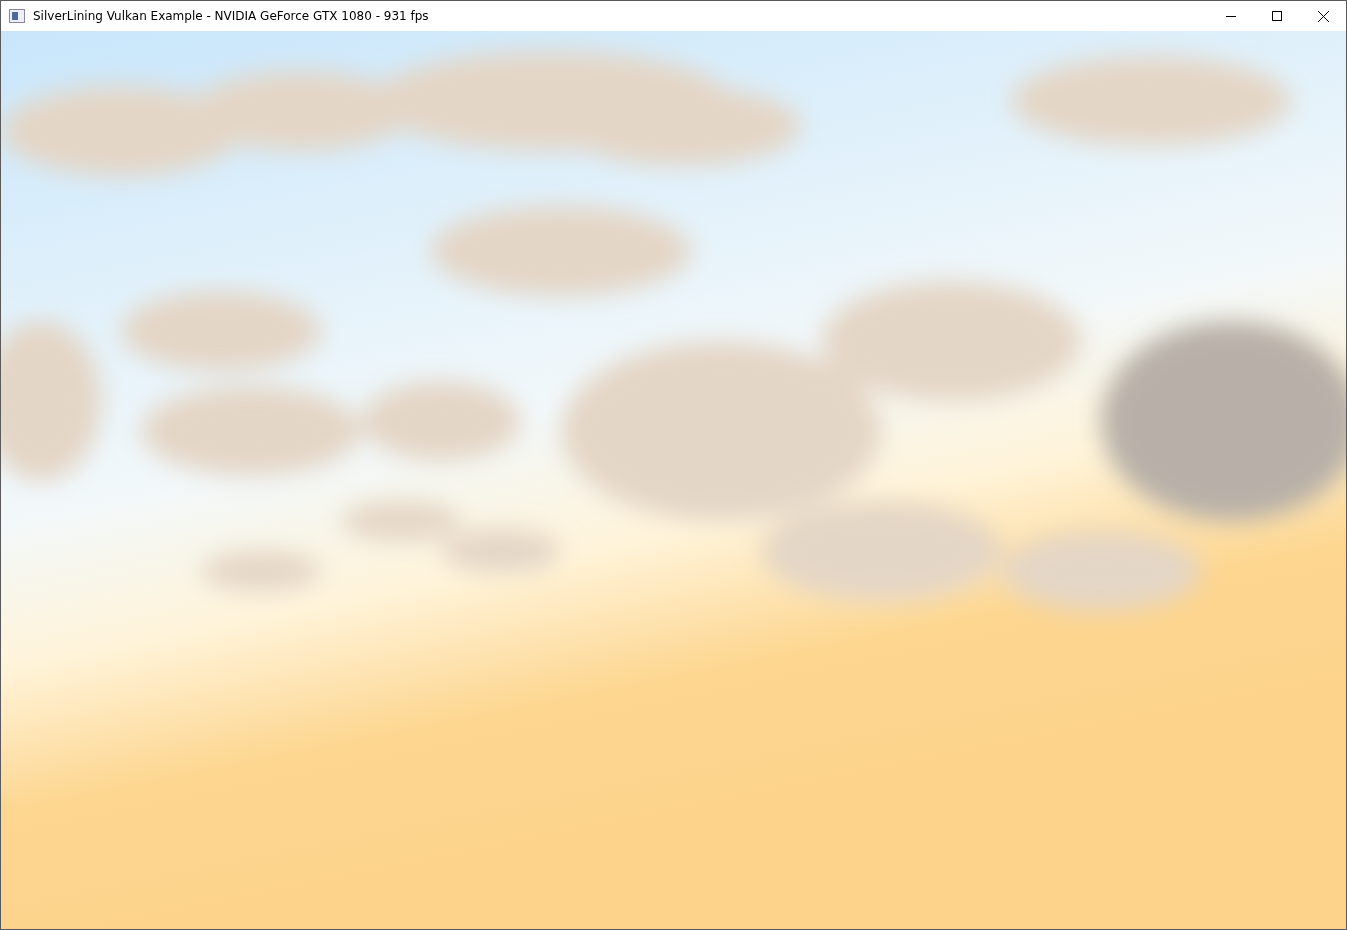 The height and width of the screenshot is (930, 1347). What do you see at coordinates (1277, 16) in the screenshot?
I see `maximize-icon` at bounding box center [1277, 16].